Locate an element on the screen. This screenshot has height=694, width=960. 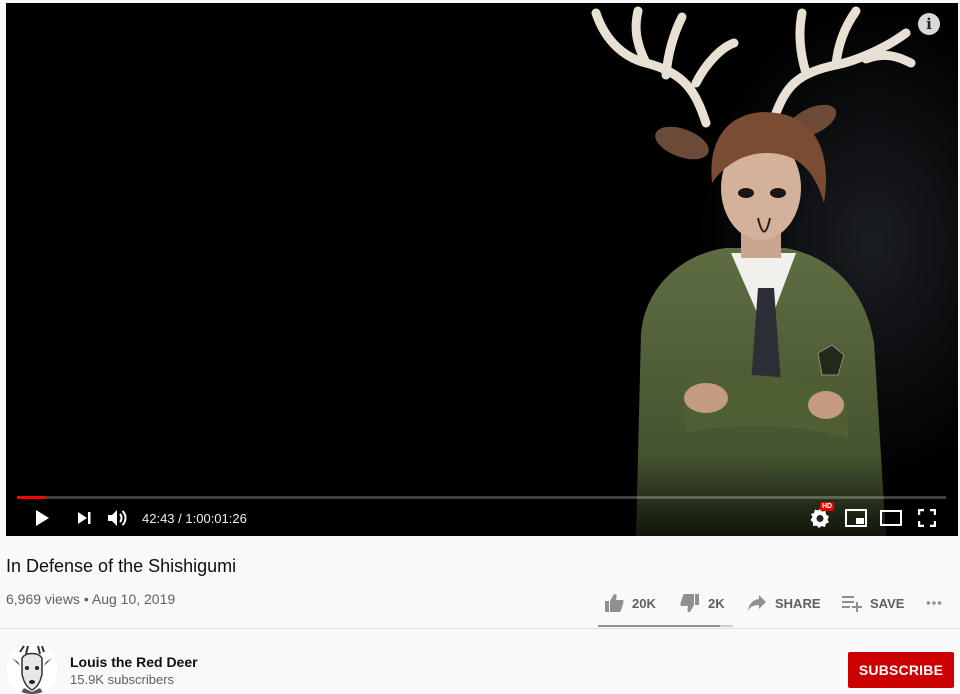
settings-button: HD is located at coordinates (821, 516).